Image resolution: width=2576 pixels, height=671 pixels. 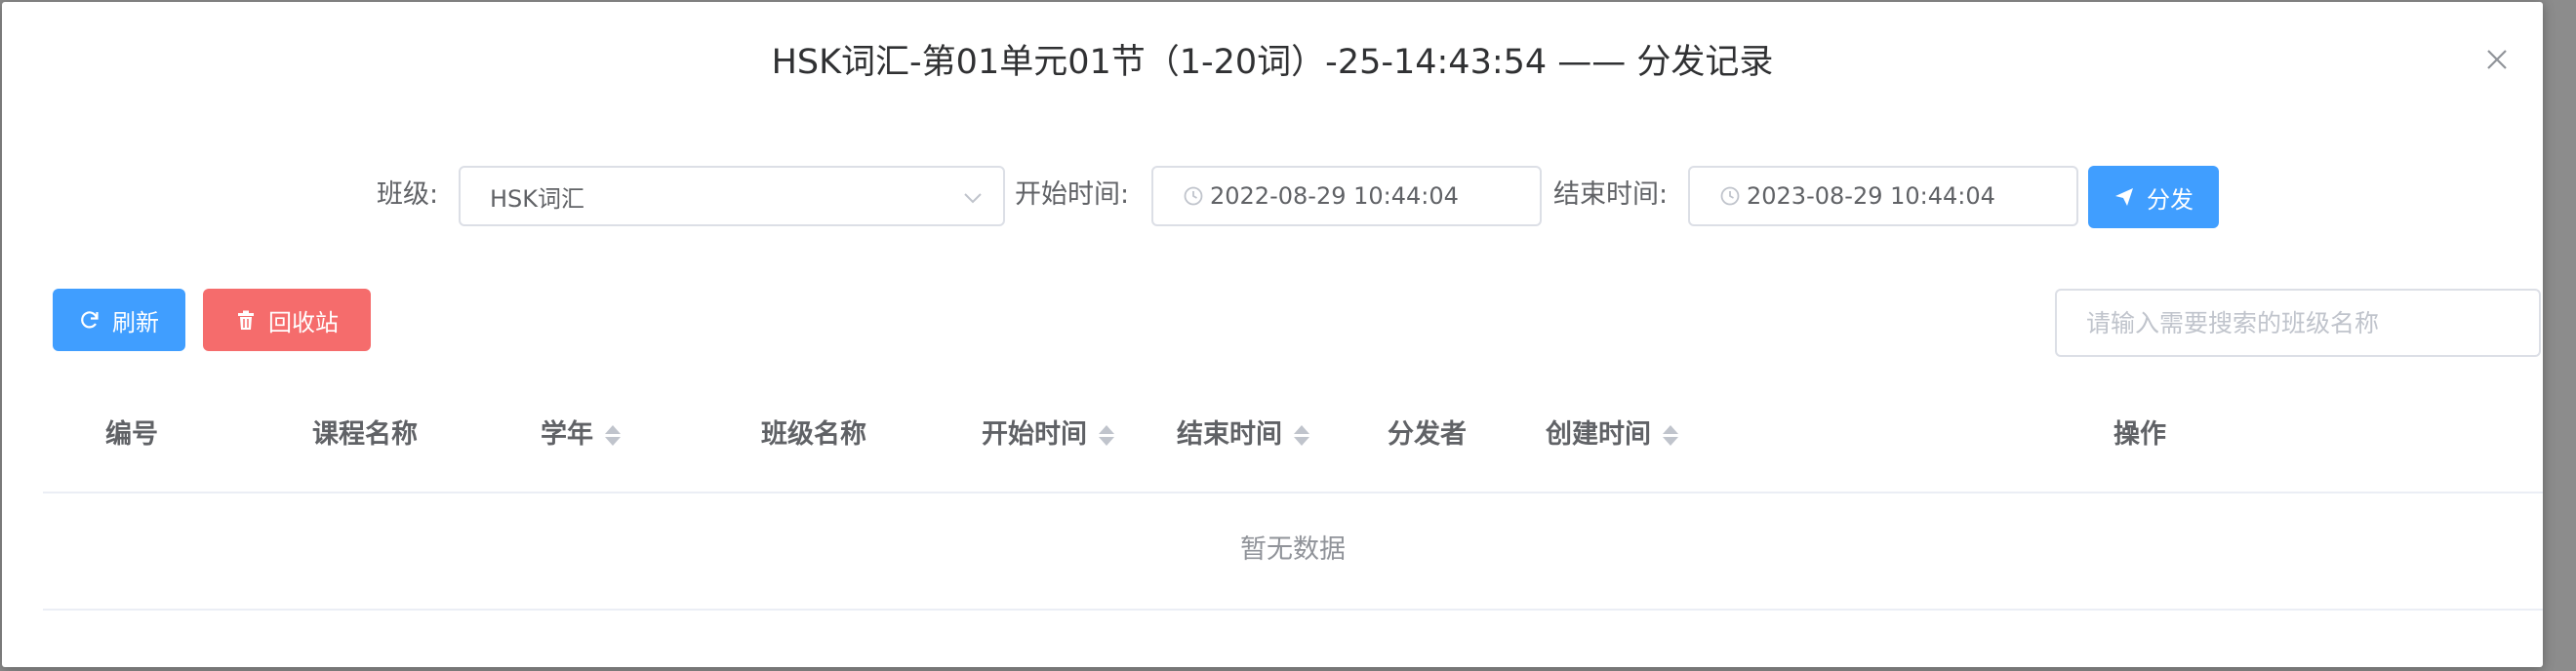 I want to click on start-time-label: 开始时间:, so click(x=1072, y=195).